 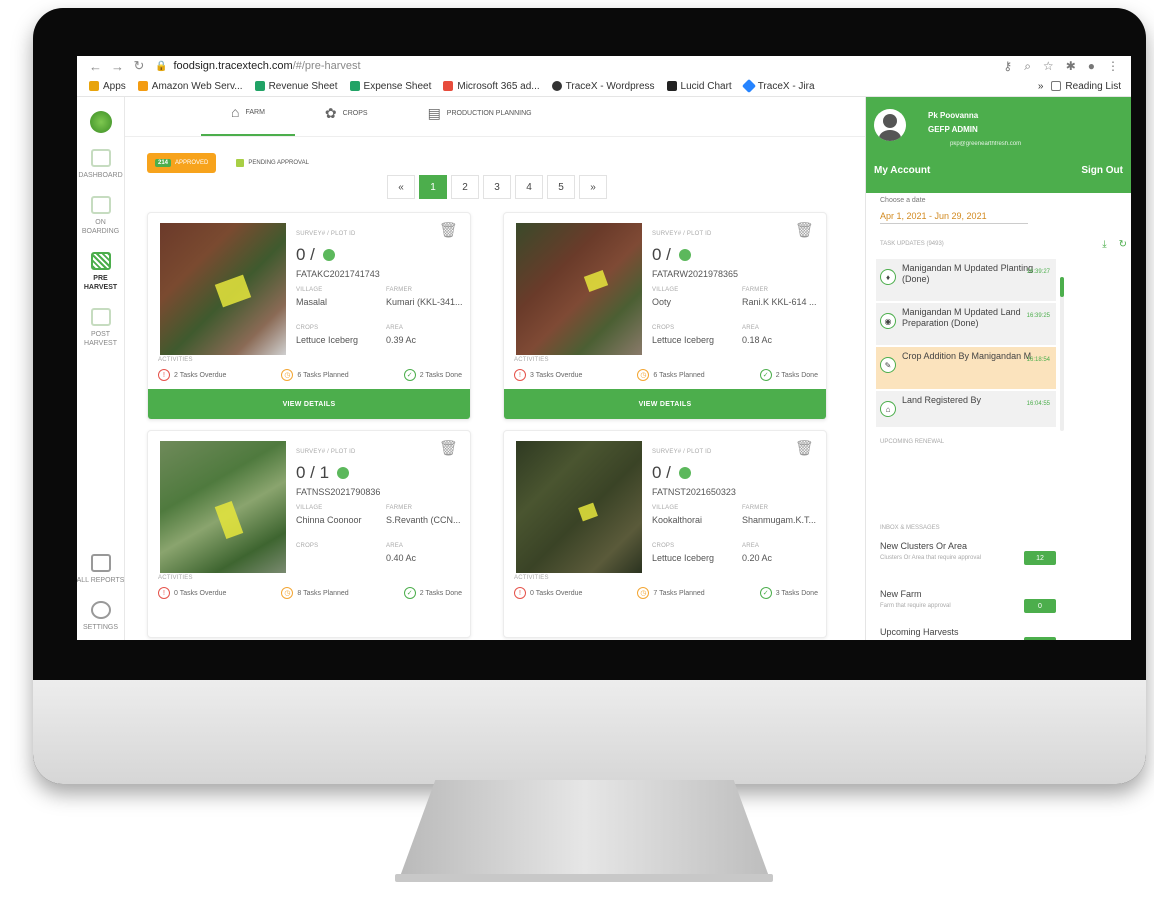 I want to click on sidebar-item-post-harvest: POST HARVEST, so click(x=101, y=328).